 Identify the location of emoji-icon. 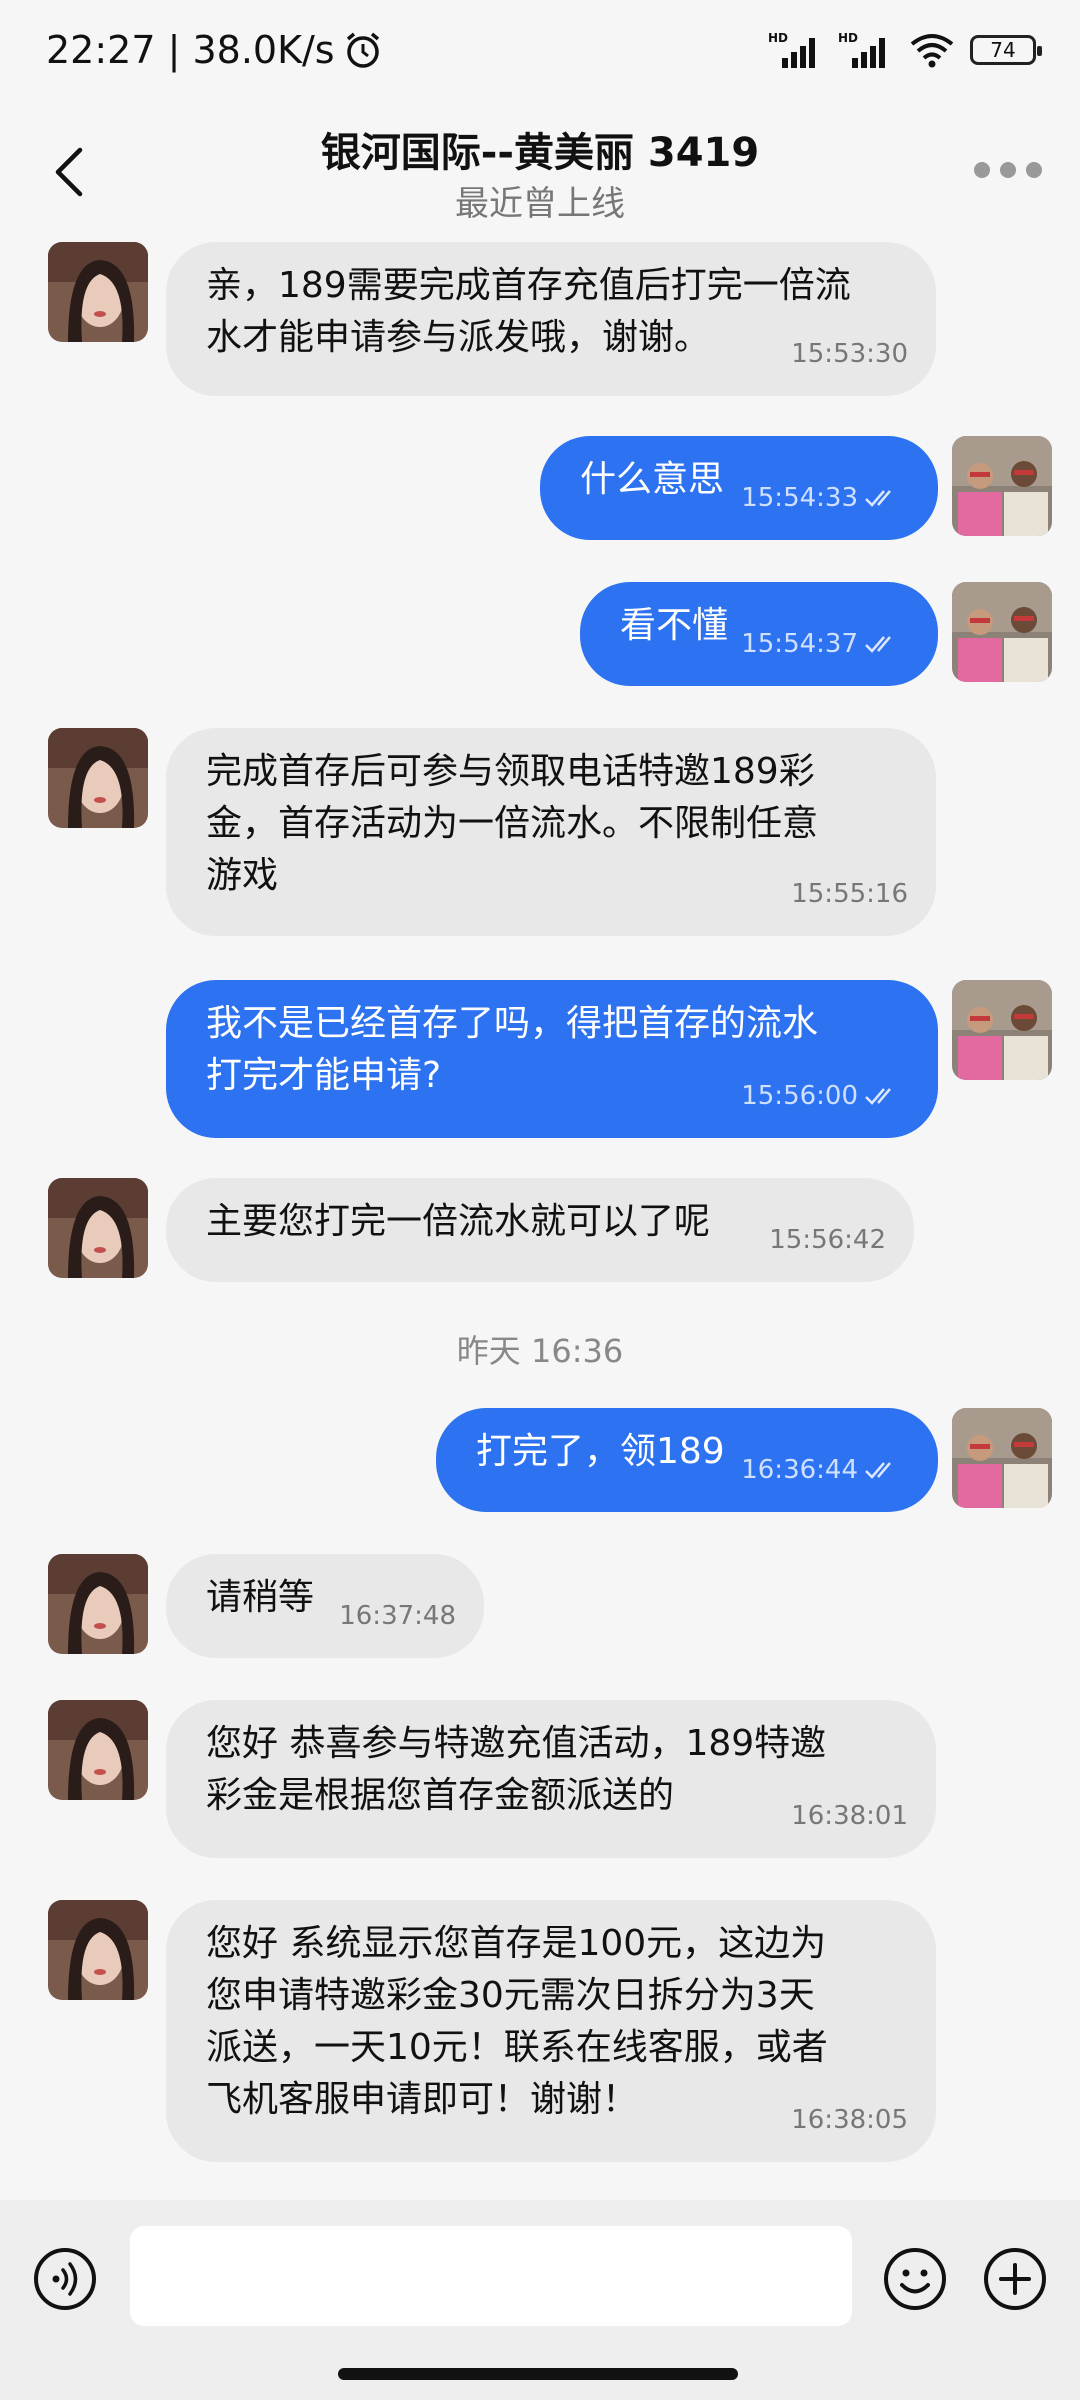
(915, 2279).